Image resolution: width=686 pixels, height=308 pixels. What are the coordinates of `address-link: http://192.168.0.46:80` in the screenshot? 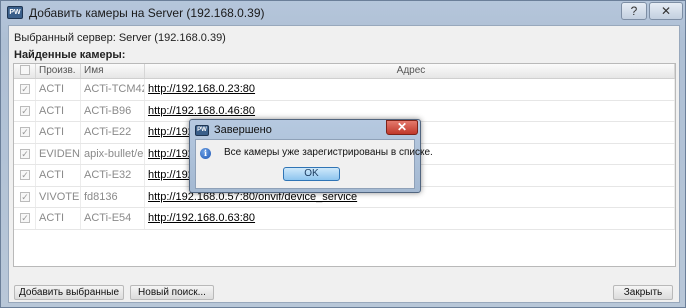 It's located at (410, 110).